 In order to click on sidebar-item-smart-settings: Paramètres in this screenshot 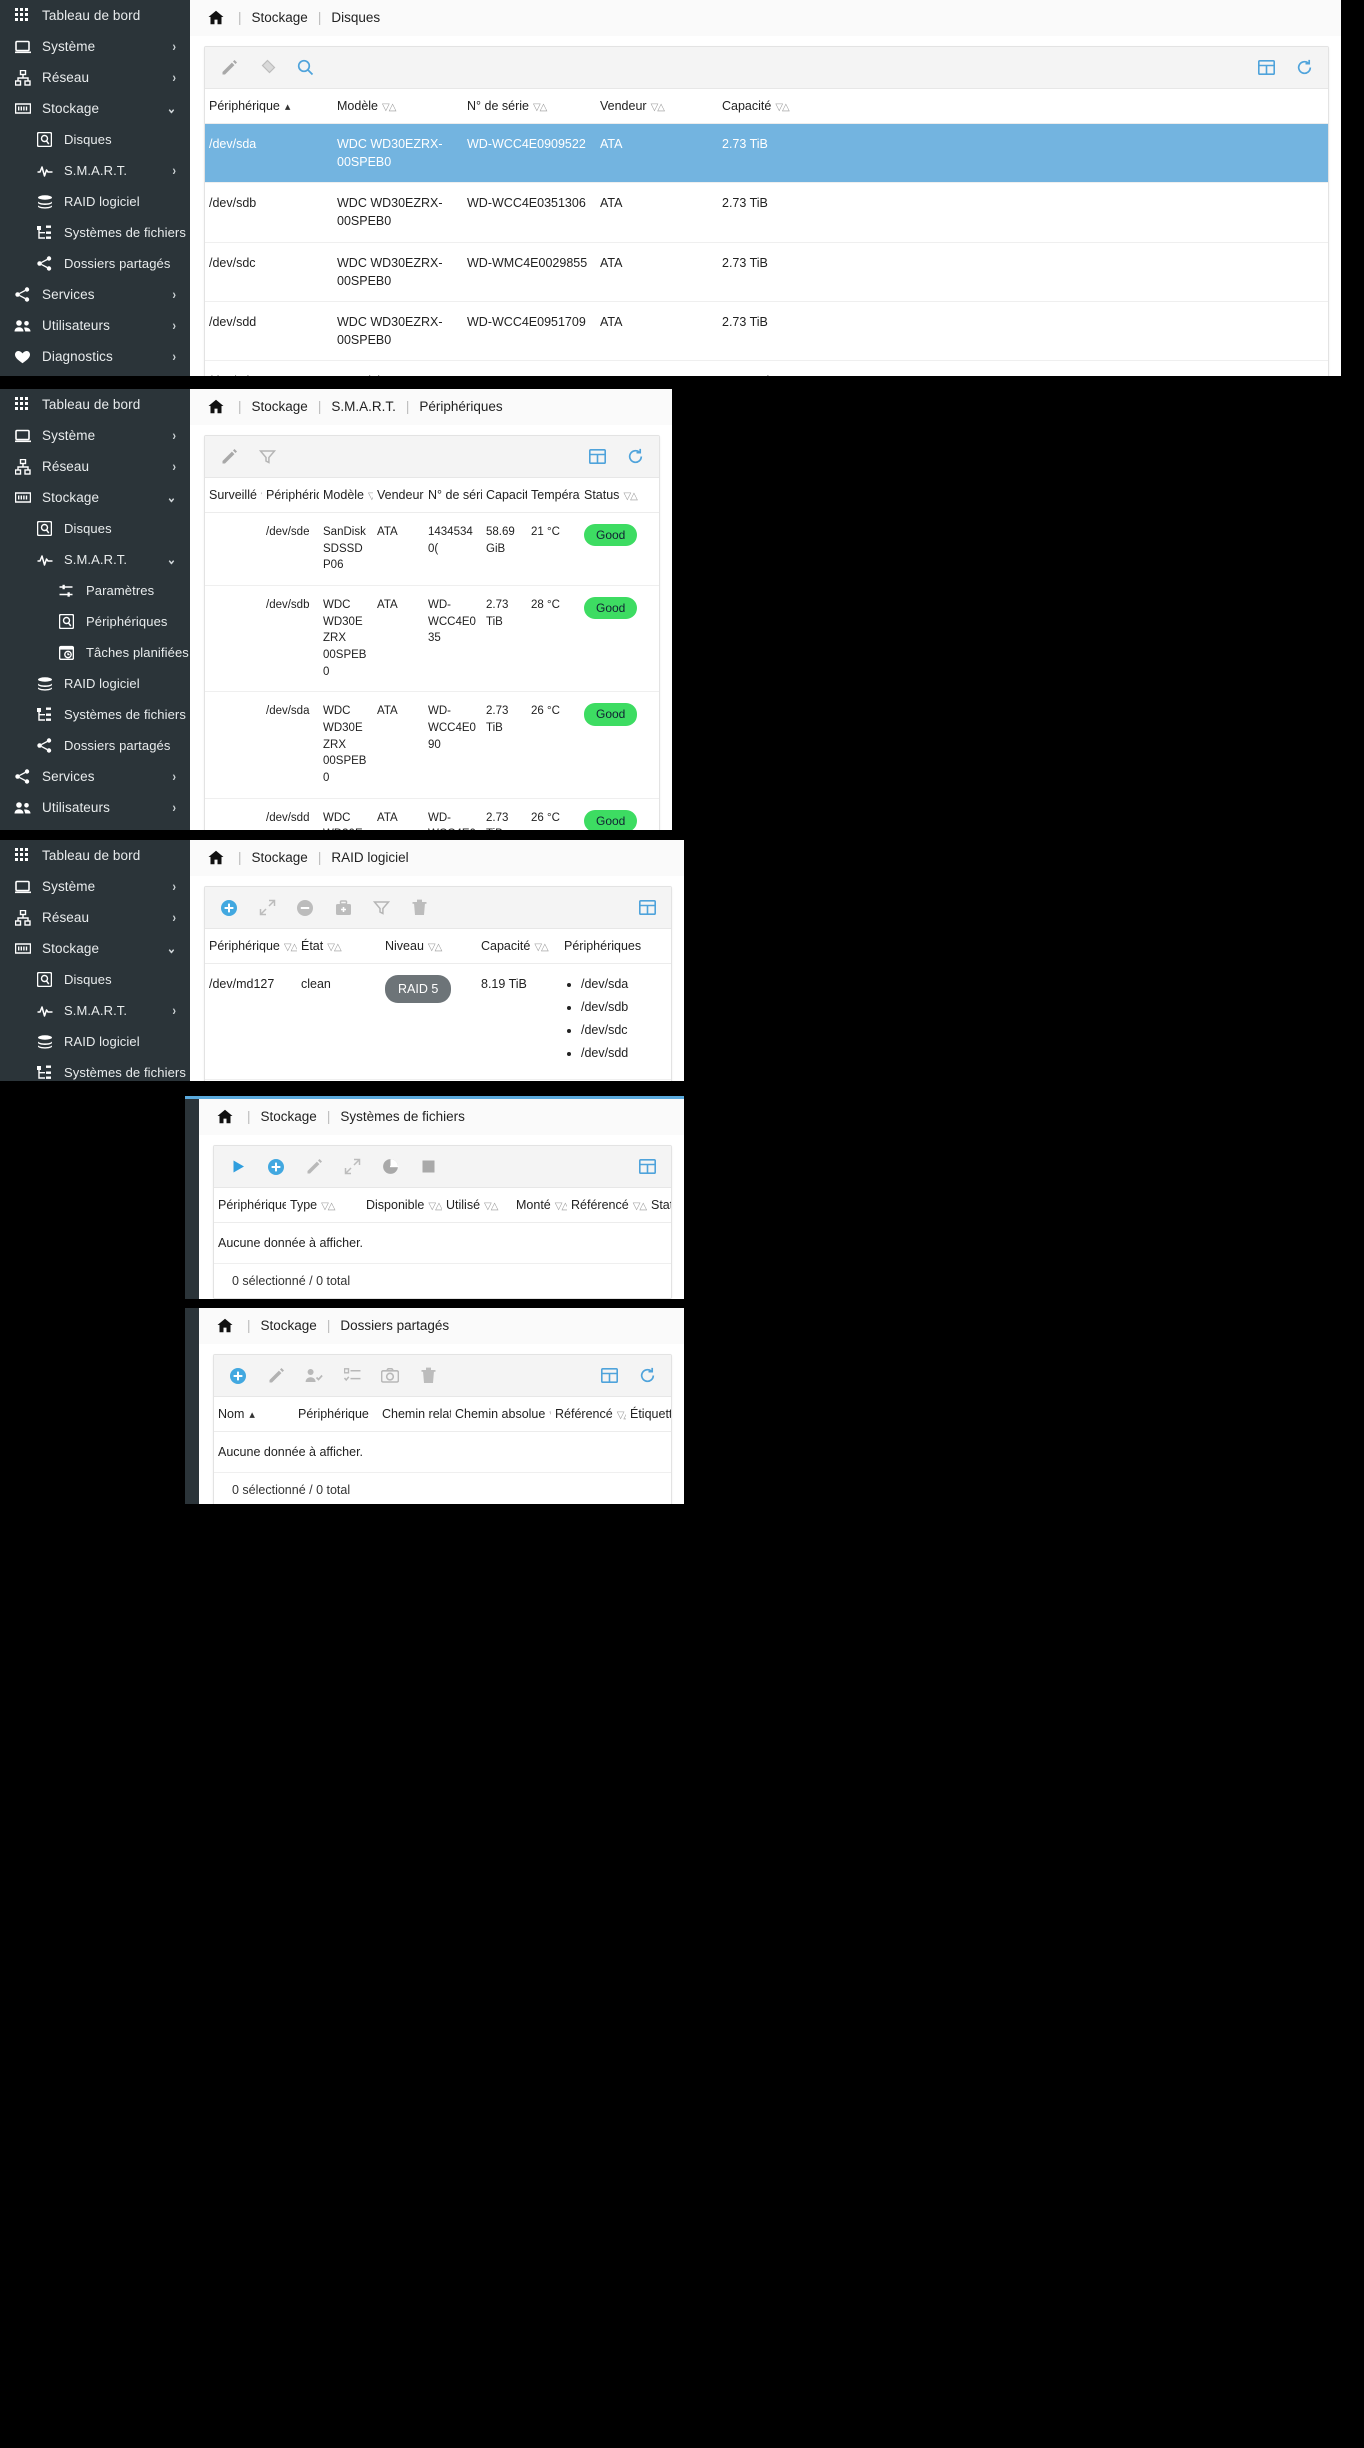, I will do `click(95, 590)`.